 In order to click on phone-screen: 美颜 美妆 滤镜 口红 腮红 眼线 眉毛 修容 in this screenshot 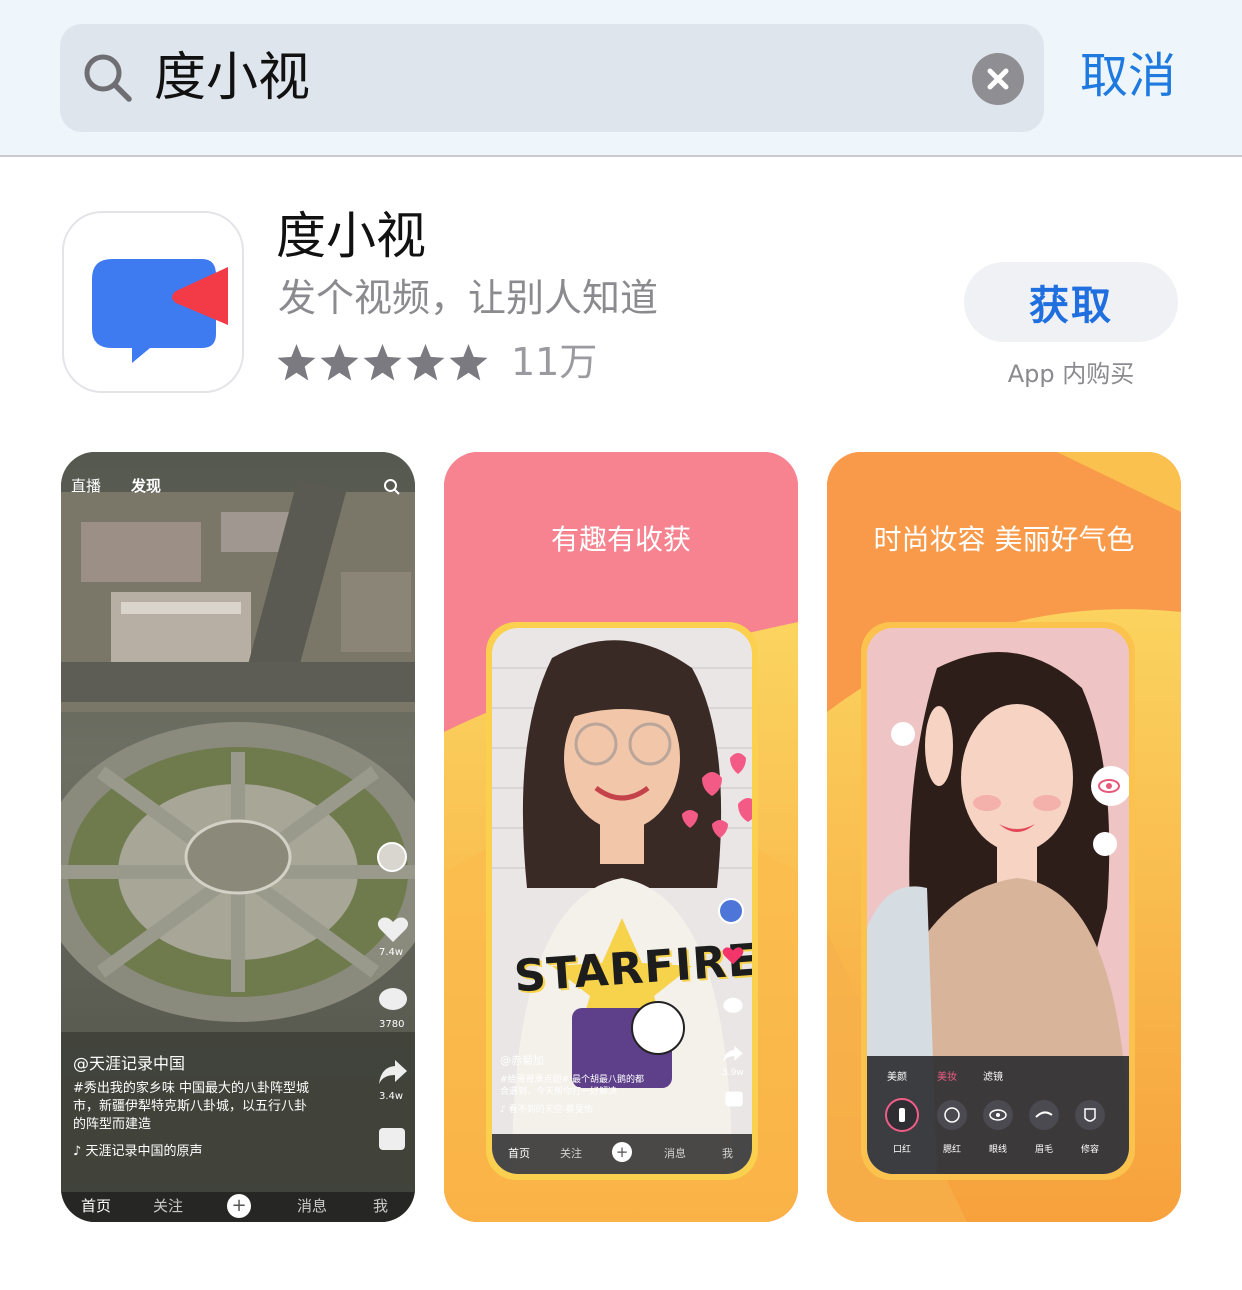, I will do `click(998, 901)`.